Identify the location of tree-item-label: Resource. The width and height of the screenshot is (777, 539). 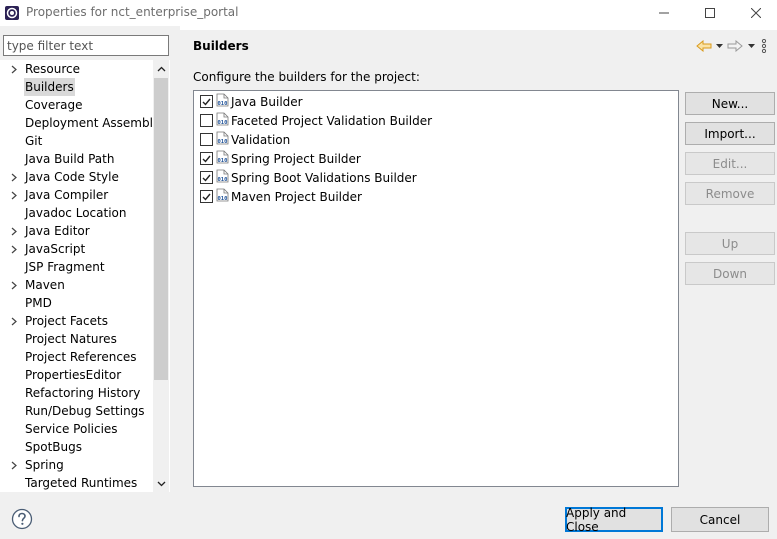
(53, 69).